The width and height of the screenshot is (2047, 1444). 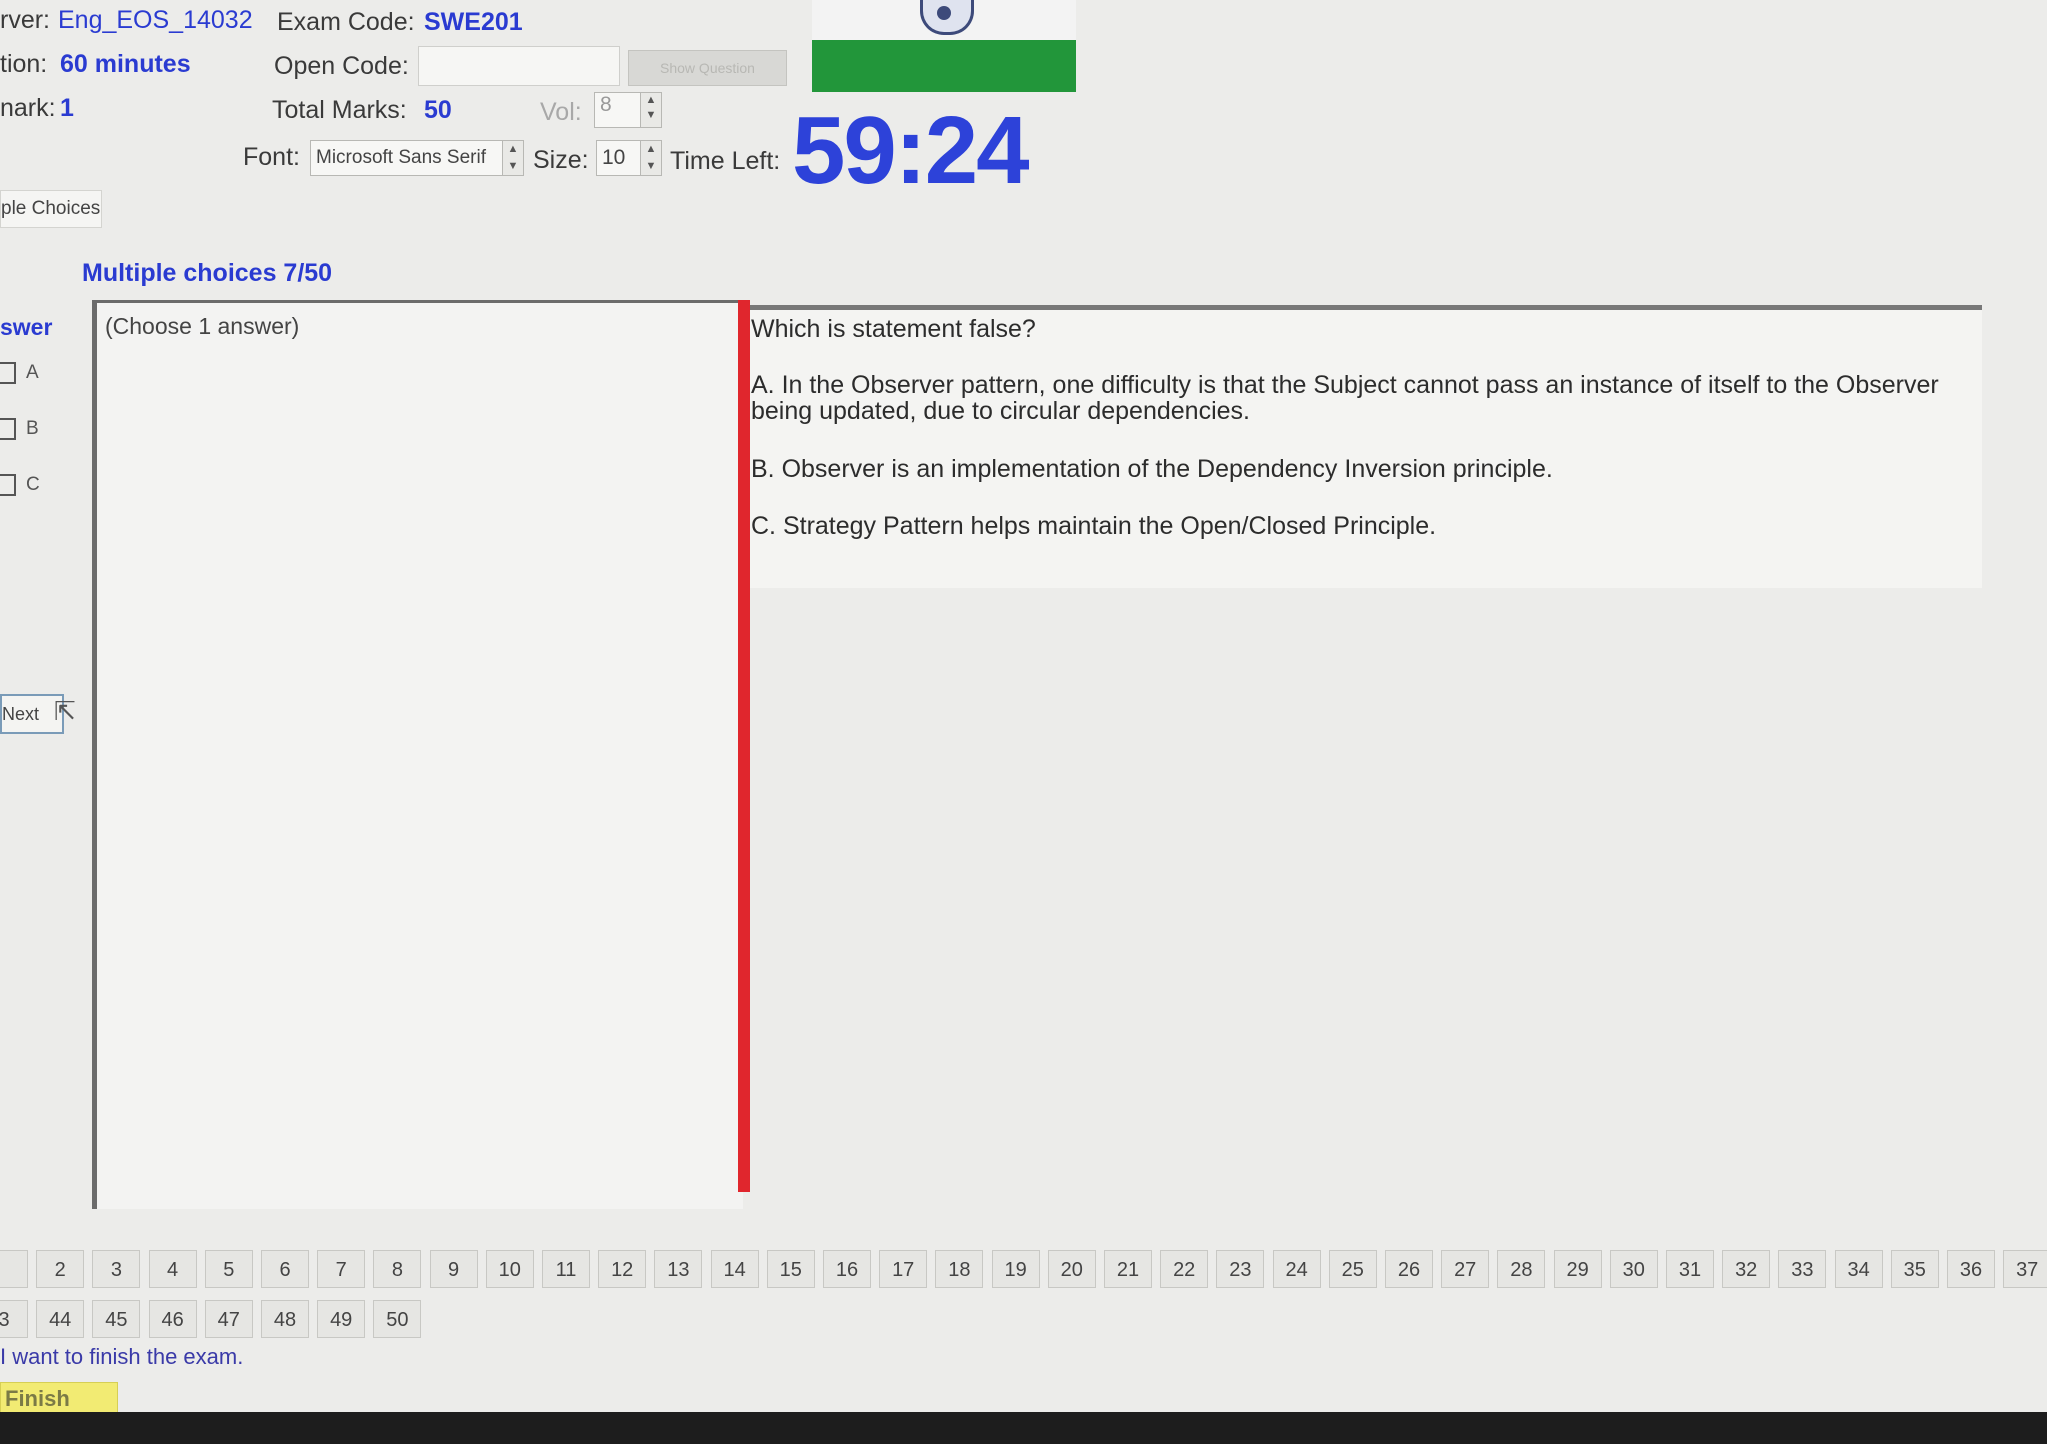 I want to click on finish-confirm-text: I want to finish the exam., so click(x=121, y=1357).